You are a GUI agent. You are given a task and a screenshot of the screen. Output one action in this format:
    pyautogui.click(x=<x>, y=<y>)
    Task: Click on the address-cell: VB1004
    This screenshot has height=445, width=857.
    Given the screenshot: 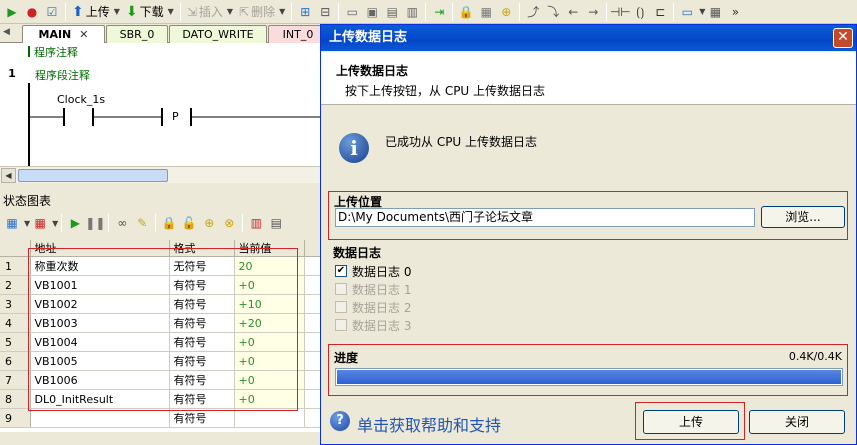 What is the action you would take?
    pyautogui.click(x=100, y=342)
    